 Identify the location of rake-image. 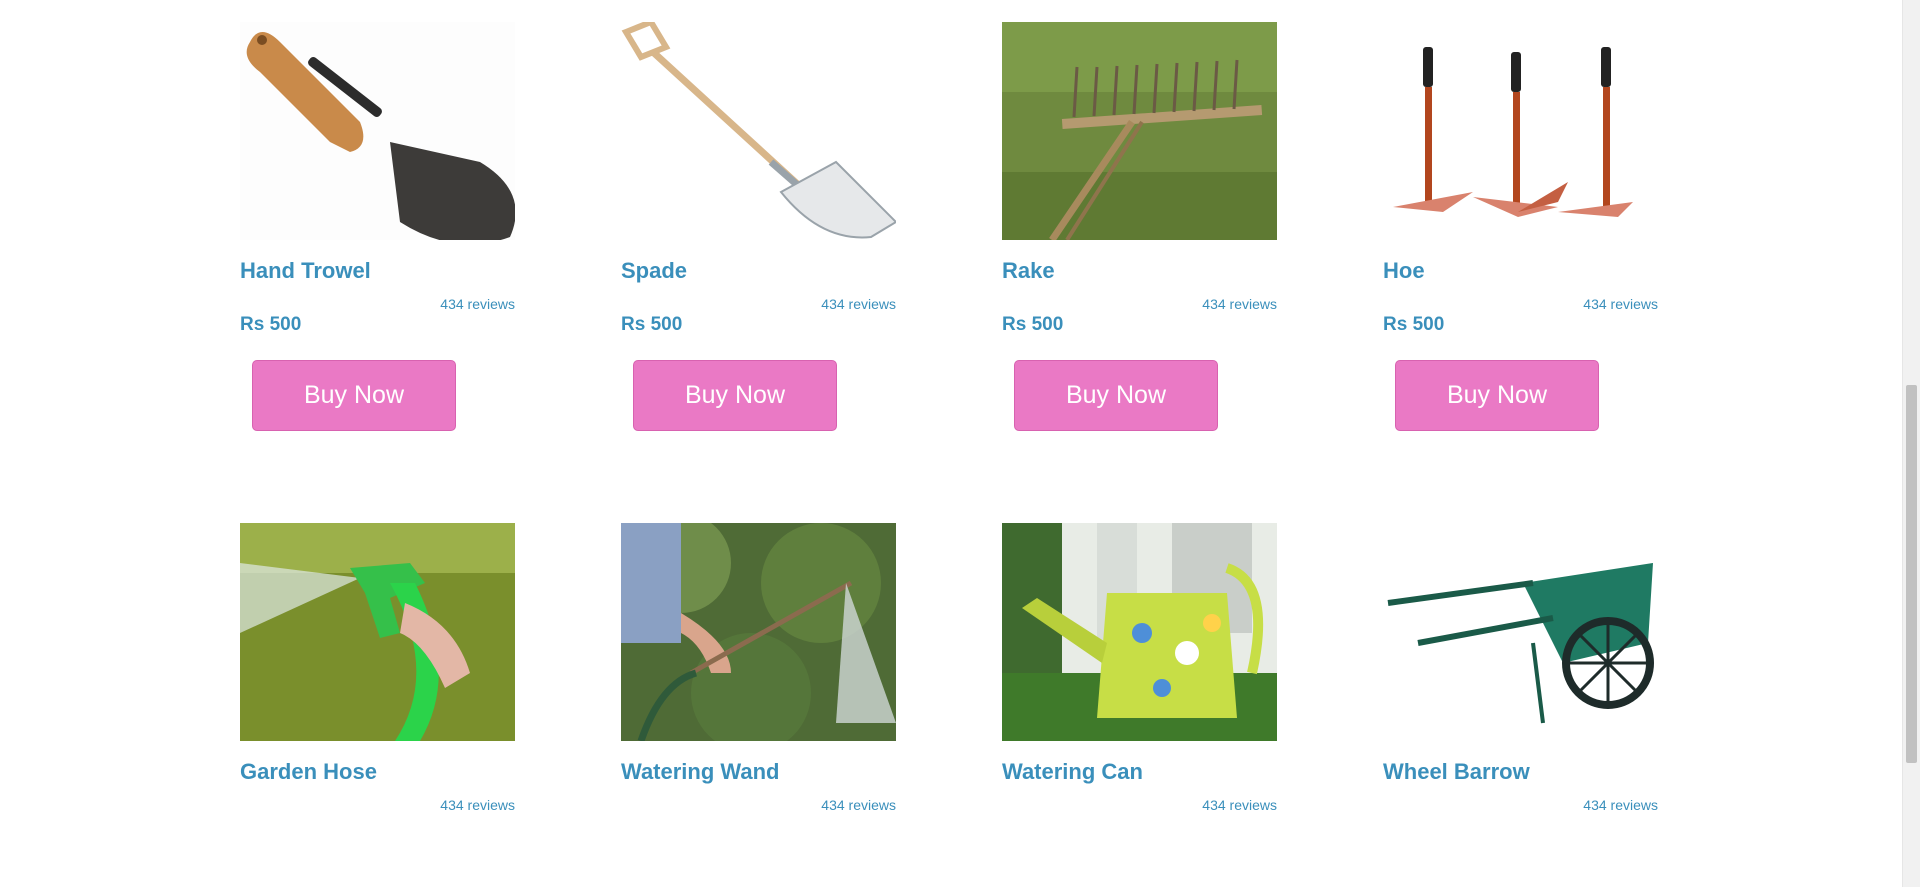
(1139, 131).